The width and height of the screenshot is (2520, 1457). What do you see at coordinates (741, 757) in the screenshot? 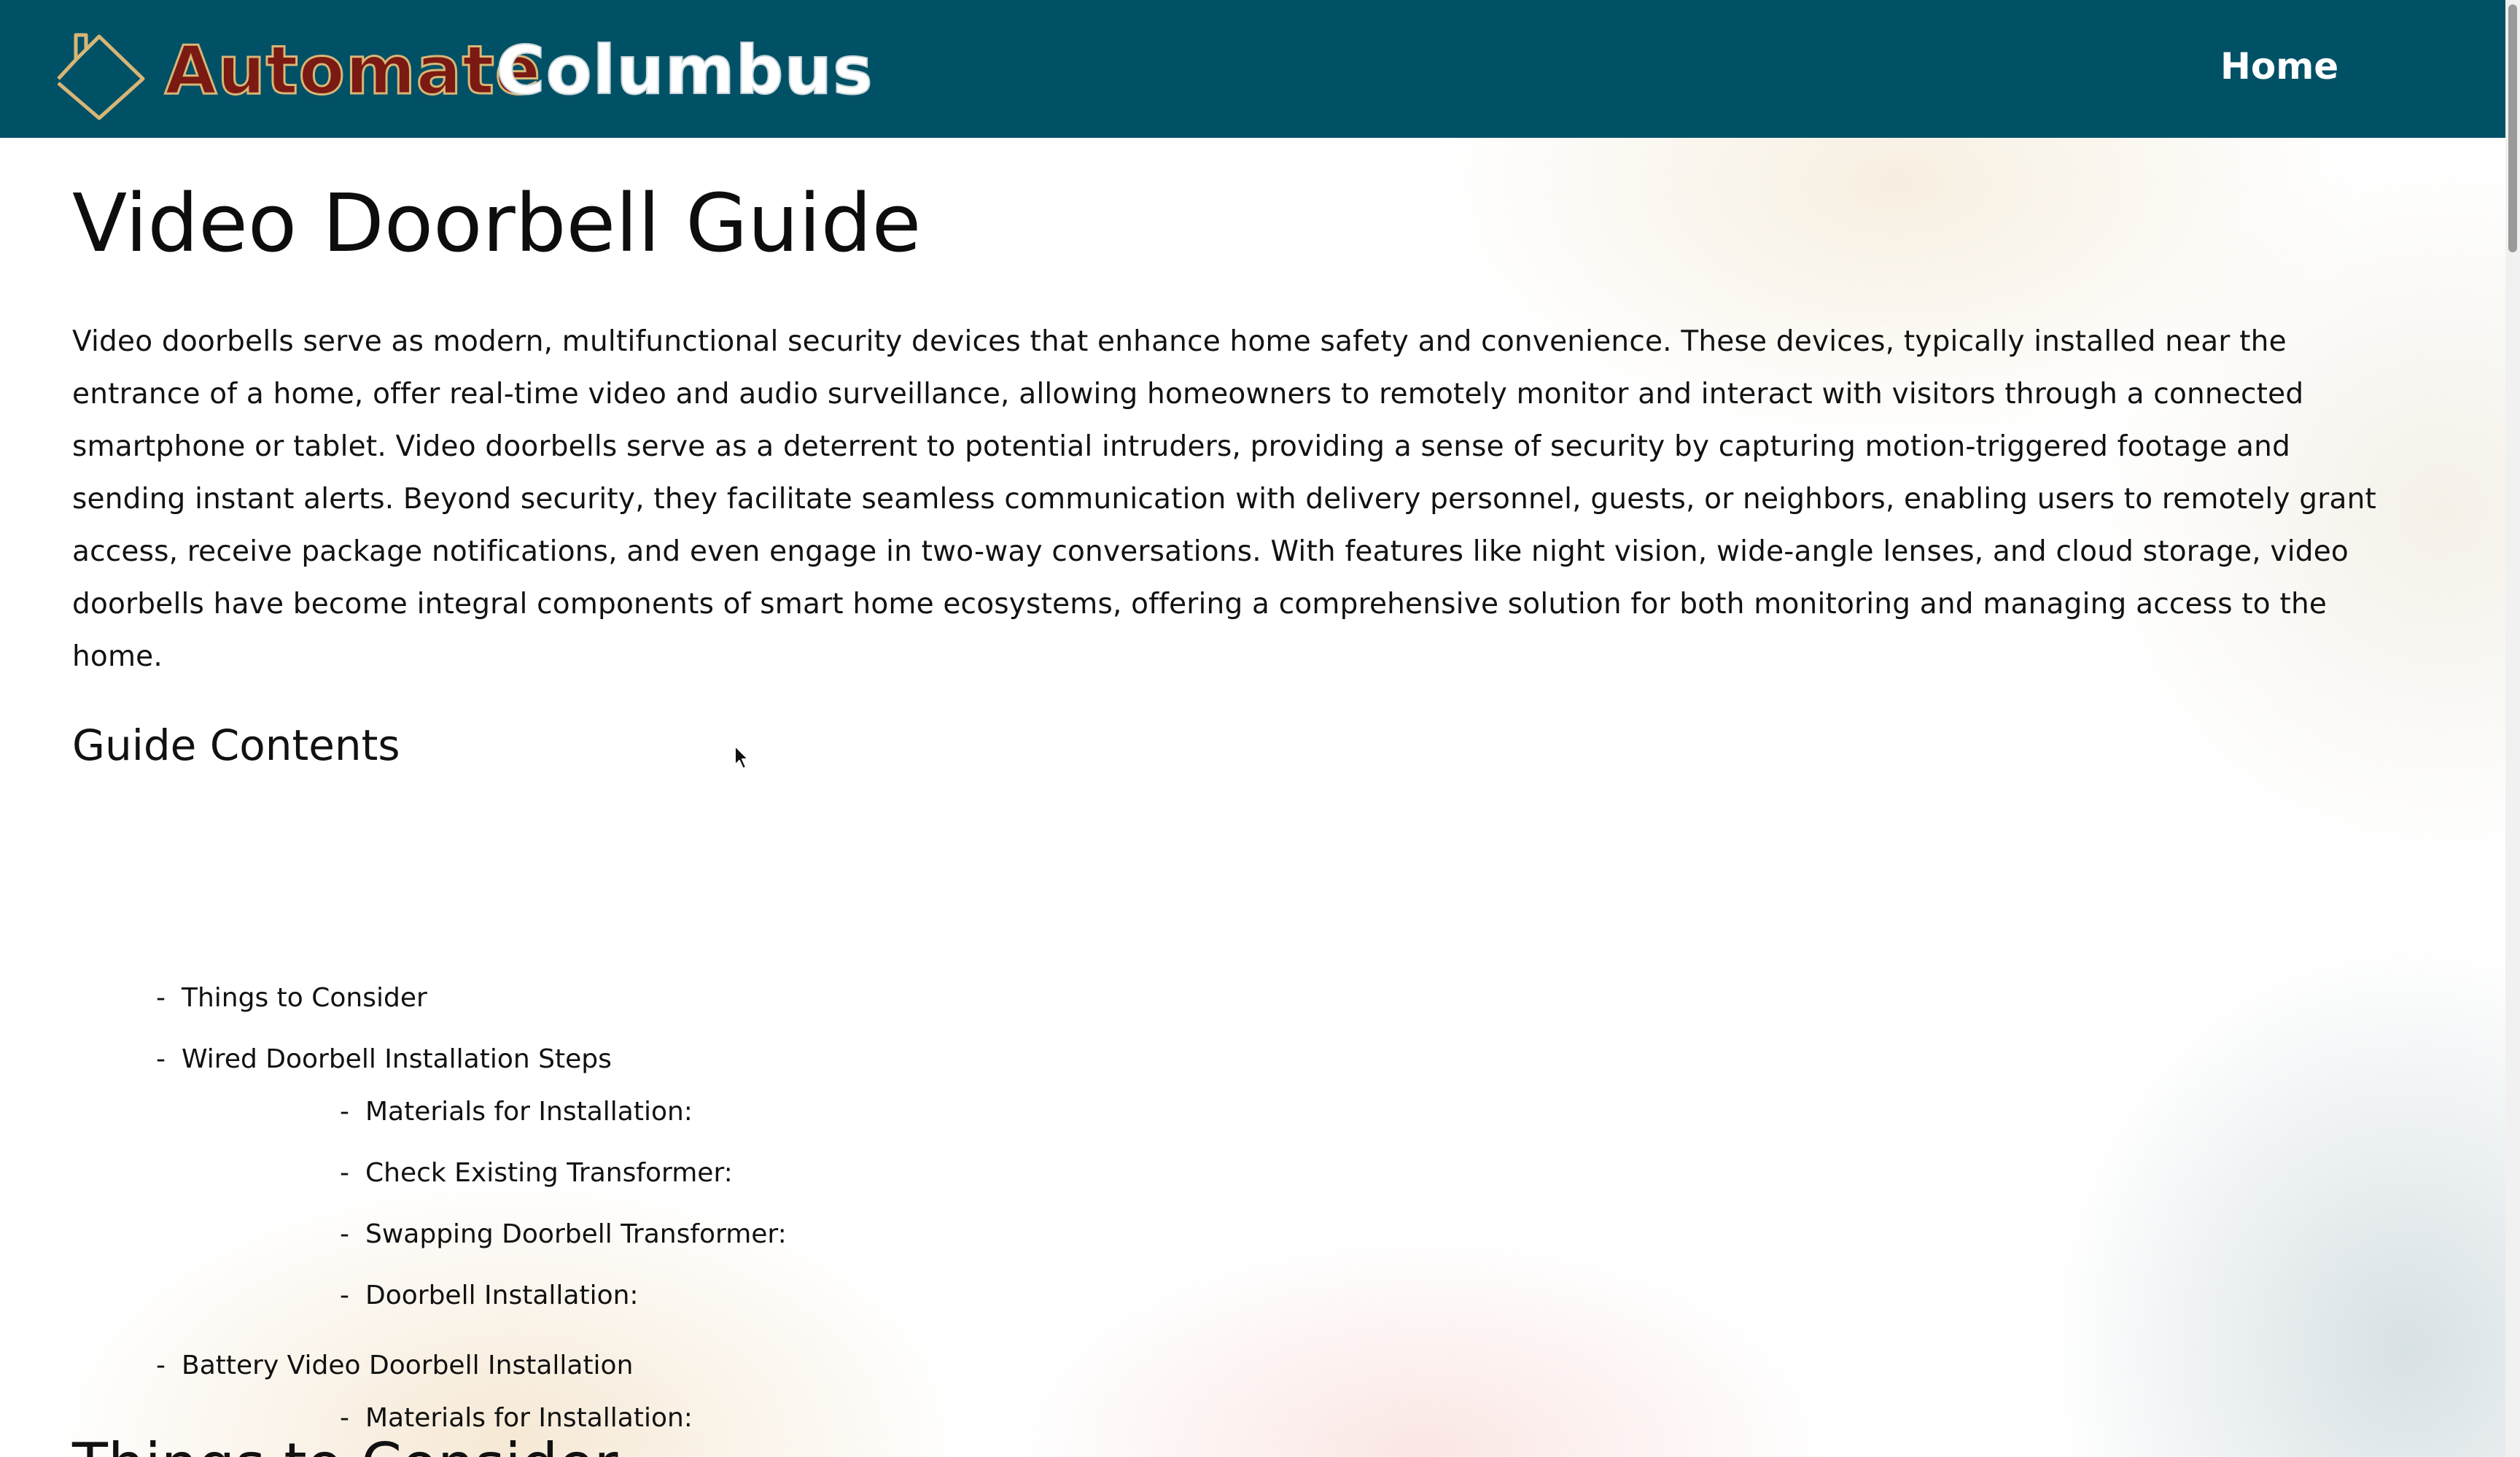
I see `mouse-pointer-icon` at bounding box center [741, 757].